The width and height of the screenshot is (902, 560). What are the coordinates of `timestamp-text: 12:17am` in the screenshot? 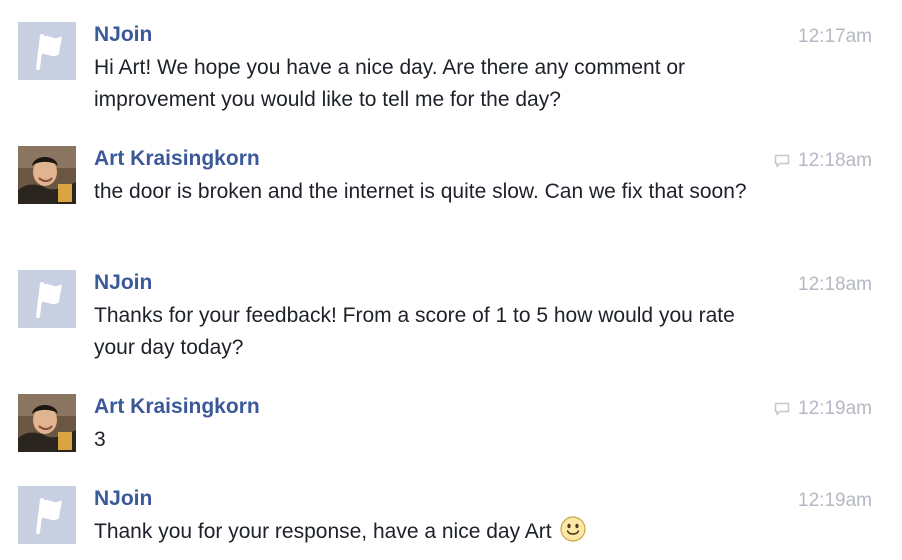 It's located at (835, 36).